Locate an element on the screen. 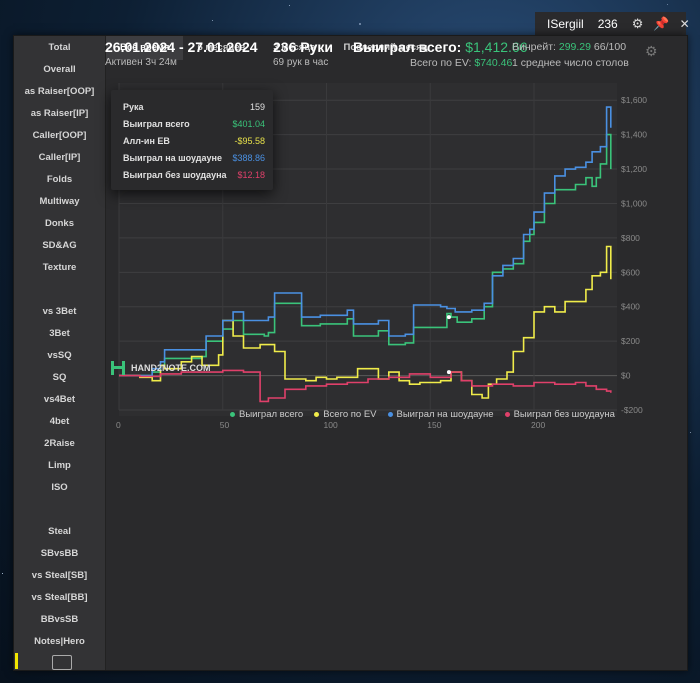 The height and width of the screenshot is (683, 700). sidebar-item: 3Bet is located at coordinates (59, 334).